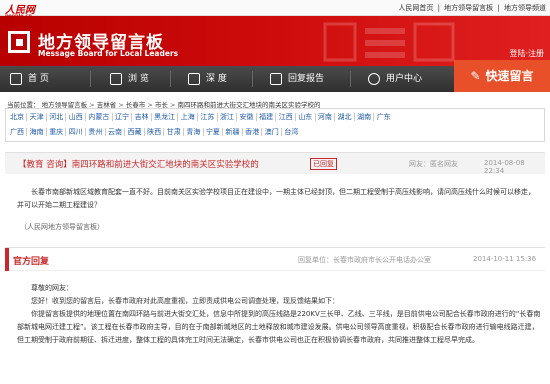  I want to click on province-link: 湖北, so click(345, 117).